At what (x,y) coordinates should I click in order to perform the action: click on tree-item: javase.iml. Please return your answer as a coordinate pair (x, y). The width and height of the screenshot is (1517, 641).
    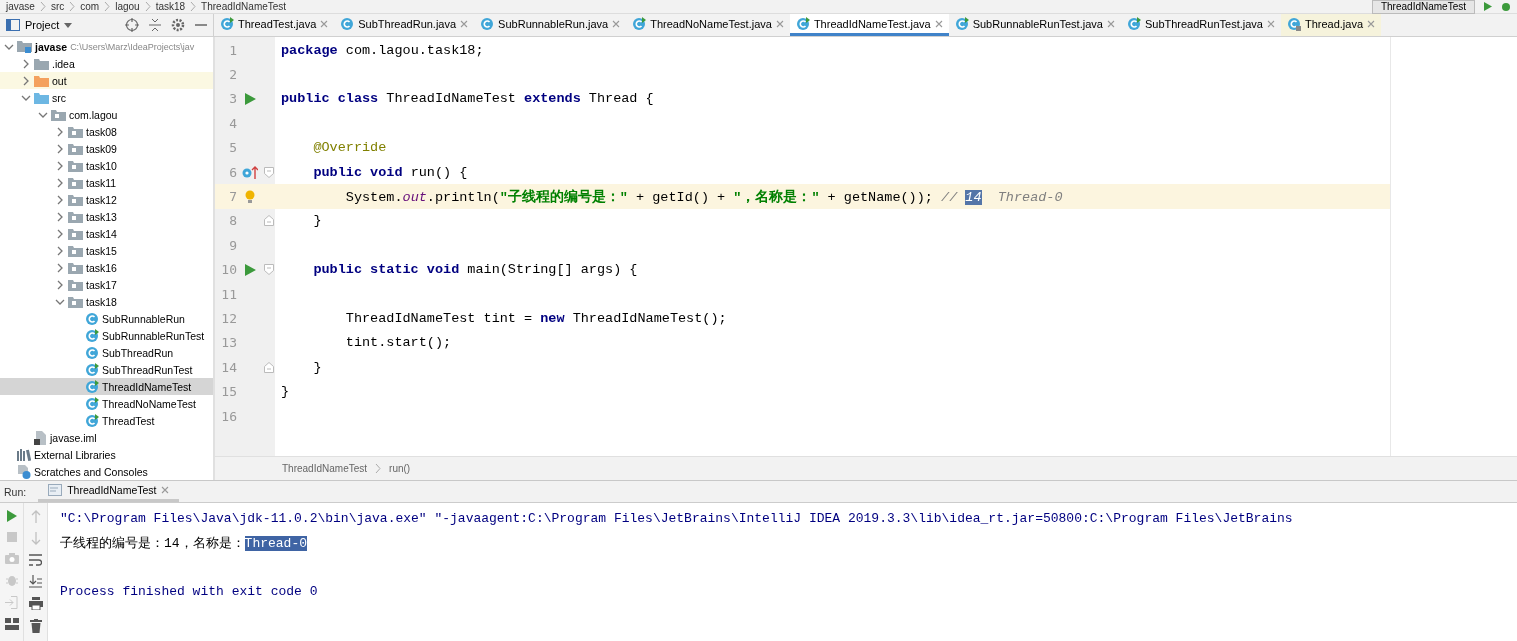
    Looking at the image, I should click on (106, 437).